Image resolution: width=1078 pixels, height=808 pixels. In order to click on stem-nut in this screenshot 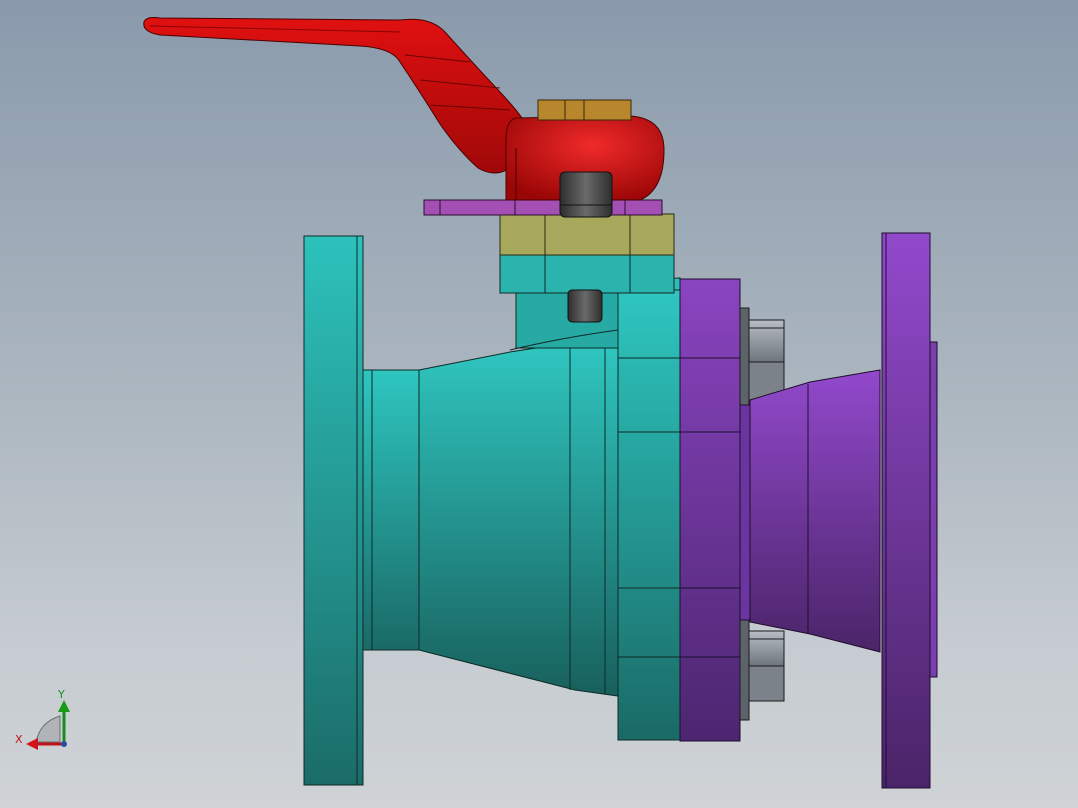, I will do `click(584, 110)`.